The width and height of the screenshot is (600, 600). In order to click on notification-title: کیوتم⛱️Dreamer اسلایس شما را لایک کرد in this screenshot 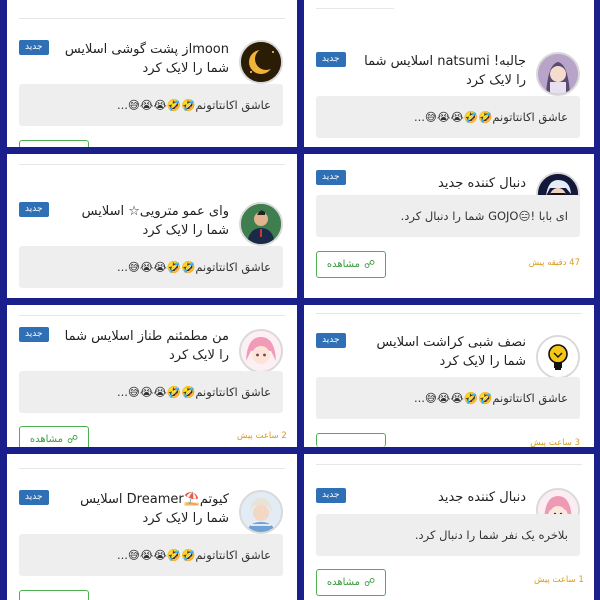, I will do `click(154, 509)`.